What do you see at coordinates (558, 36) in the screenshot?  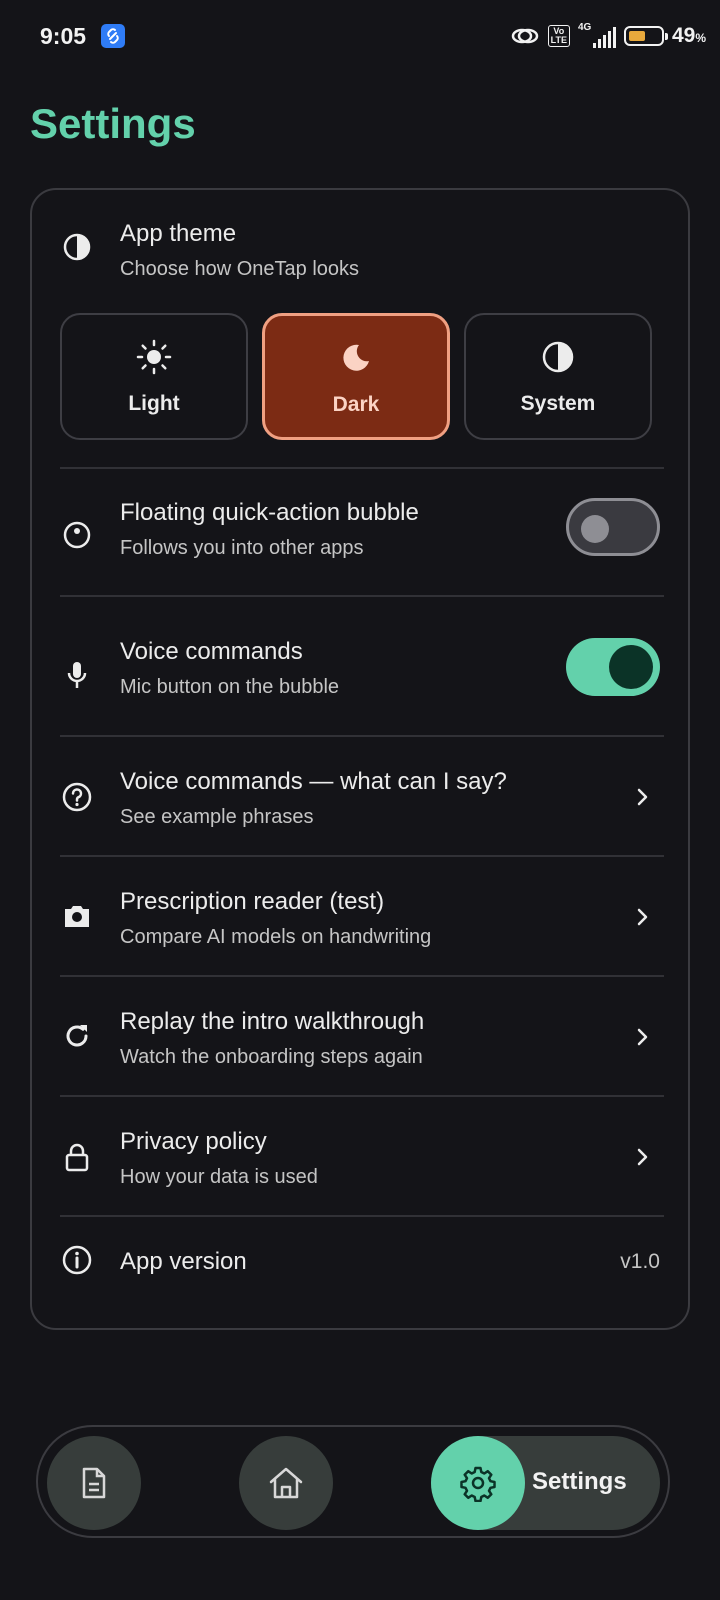 I see `volte-icon: Vo LTE` at bounding box center [558, 36].